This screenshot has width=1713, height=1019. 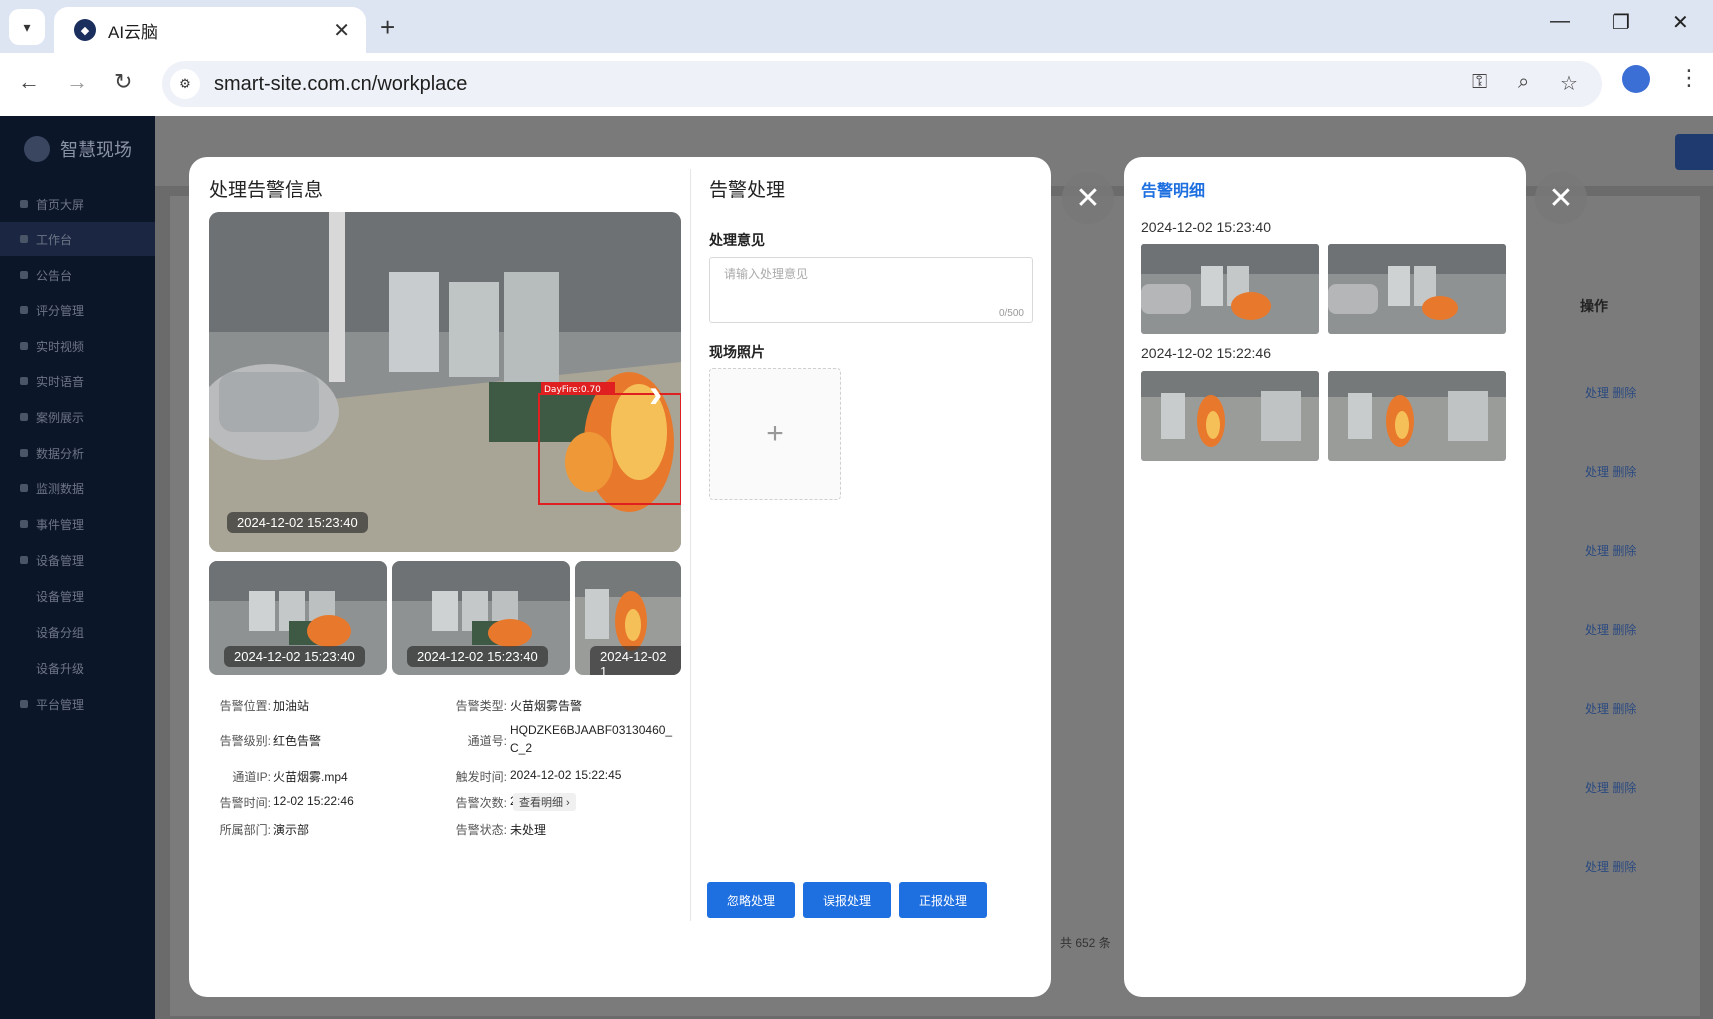 I want to click on sidebar-subitem-device-group: 设备分组, so click(x=77, y=632).